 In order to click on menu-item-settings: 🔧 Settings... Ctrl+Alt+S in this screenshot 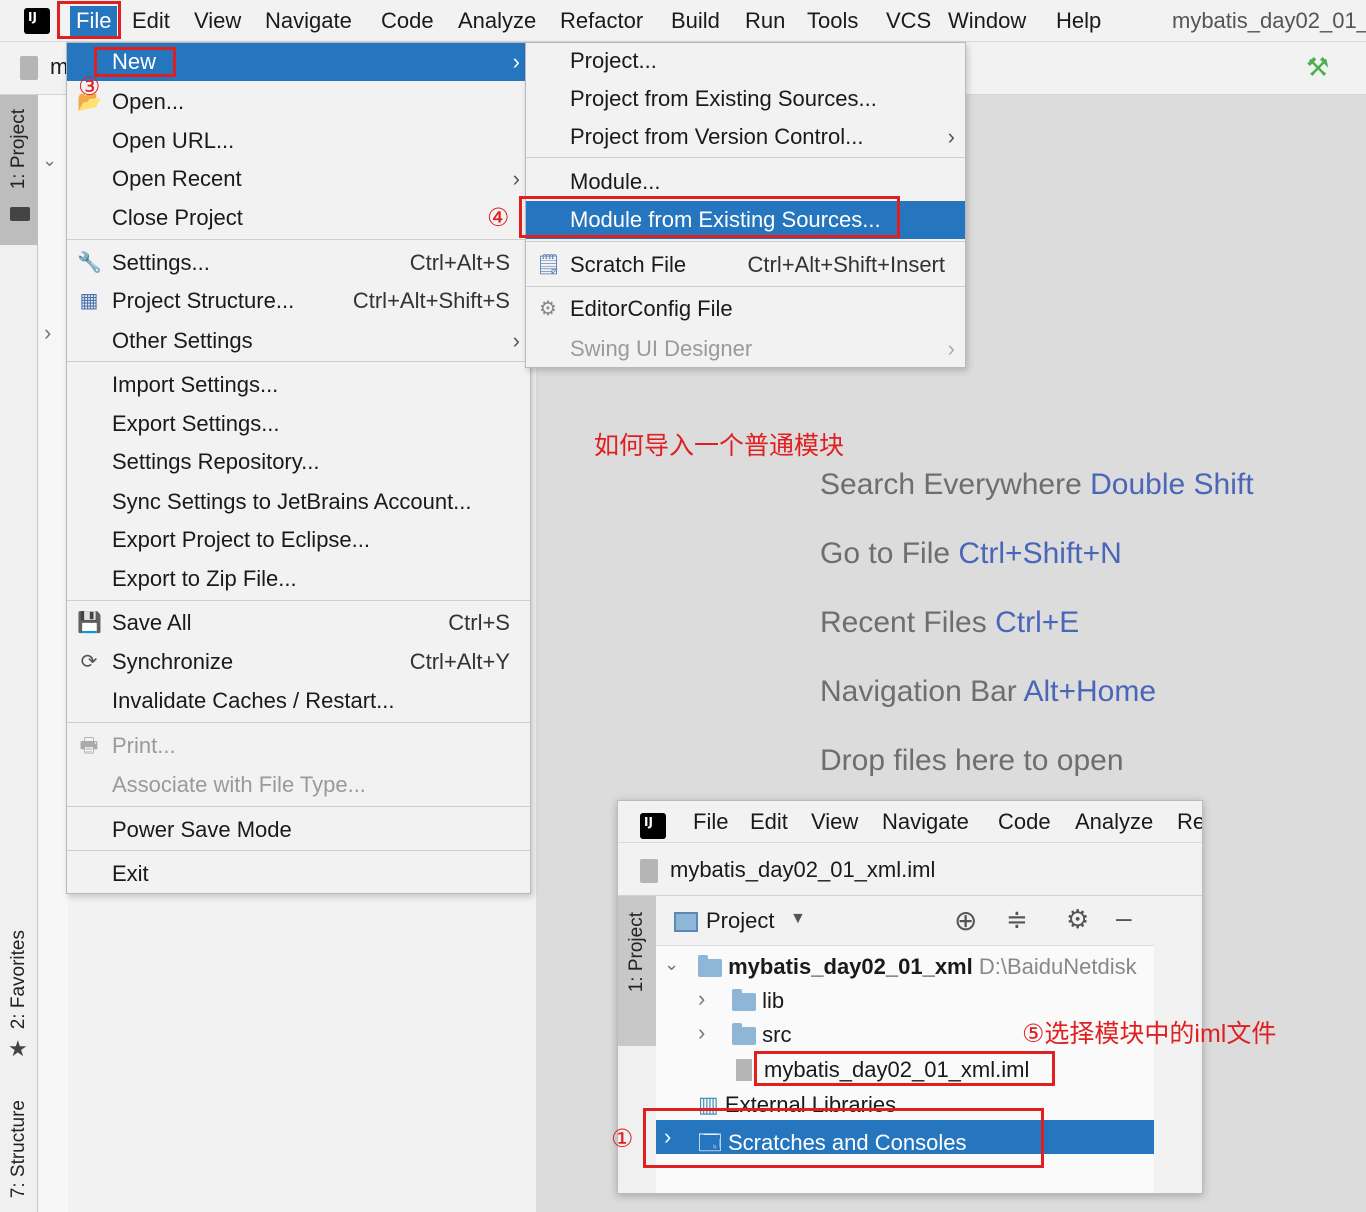, I will do `click(298, 263)`.